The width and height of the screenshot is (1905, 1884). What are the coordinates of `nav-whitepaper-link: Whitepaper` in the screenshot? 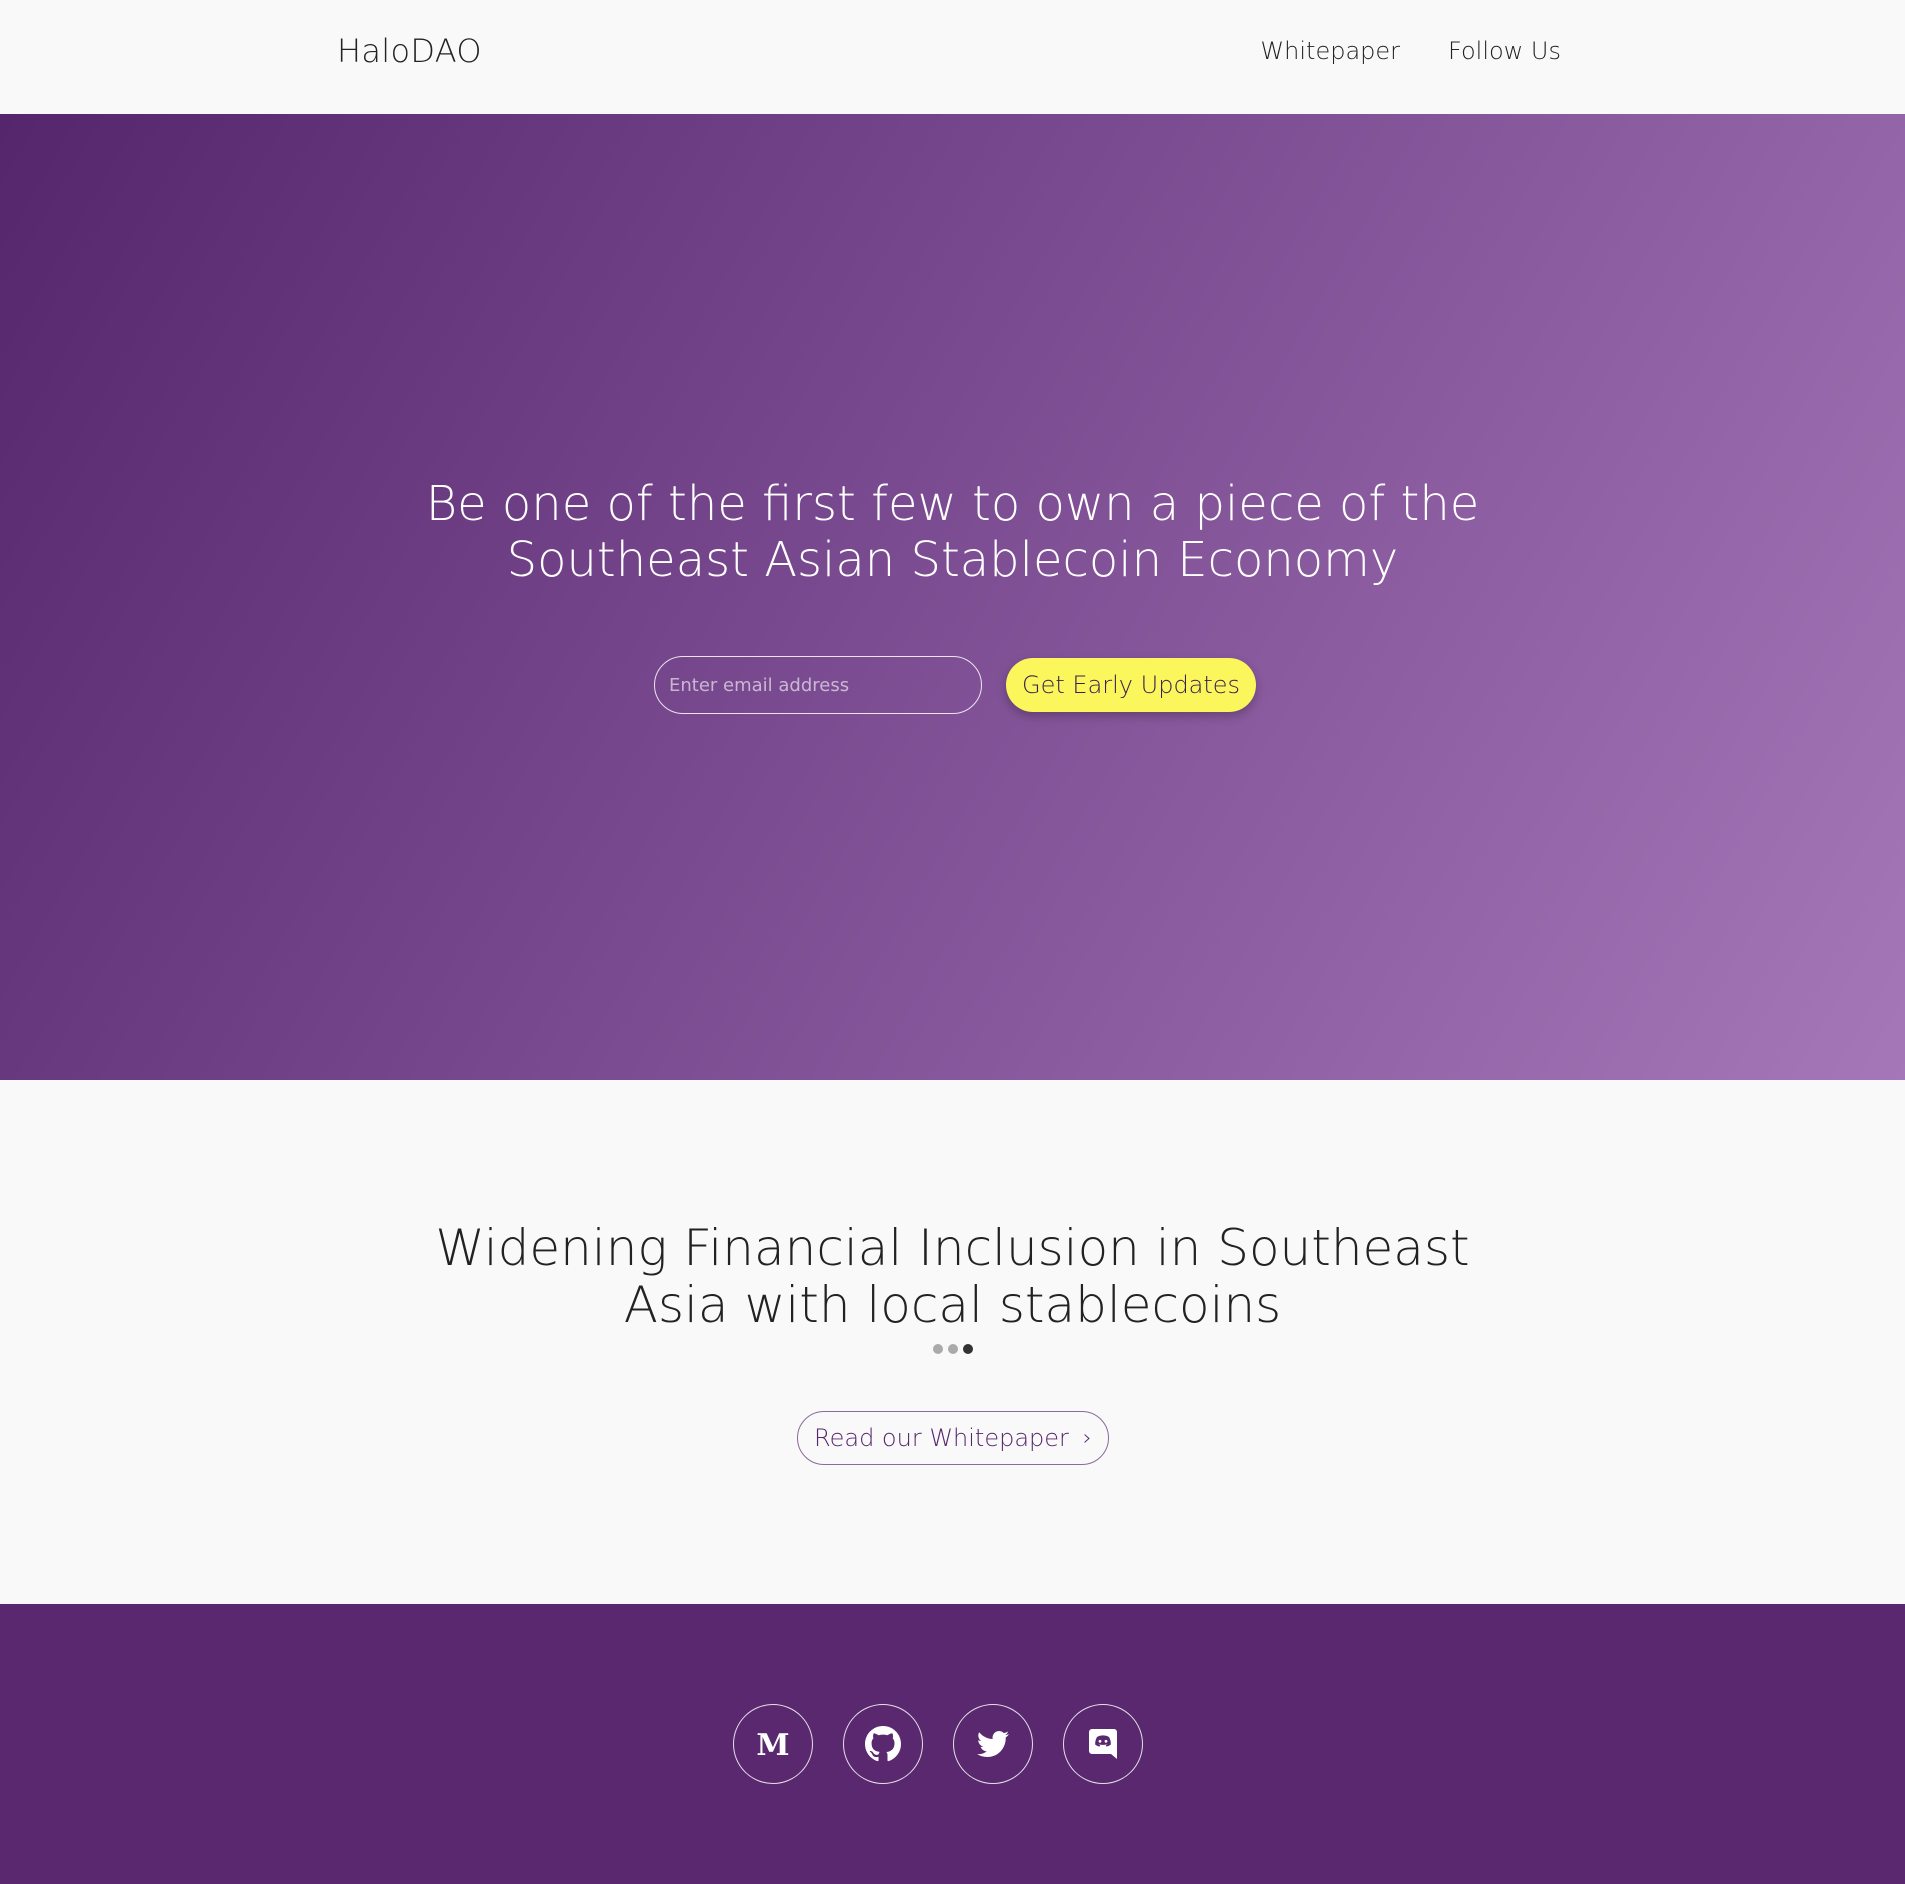 It's located at (1330, 51).